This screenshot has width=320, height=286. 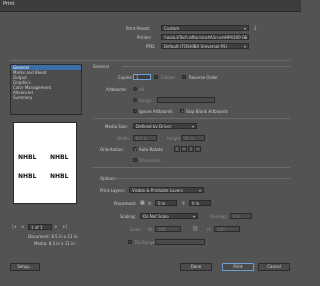 I want to click on scaling-label: Scaling:, so click(x=128, y=216).